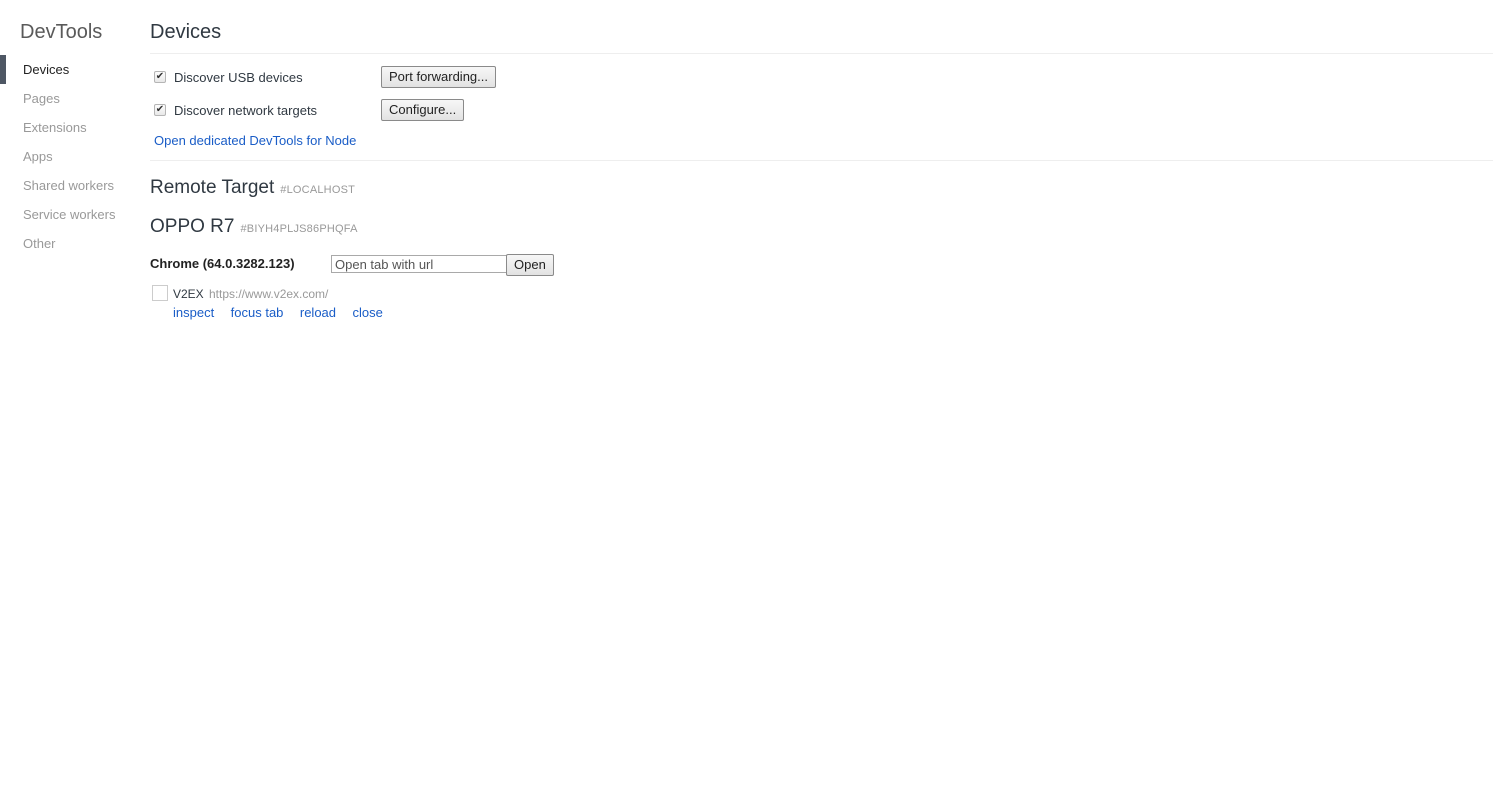  What do you see at coordinates (299, 229) in the screenshot?
I see `device-serial: #BIYH4PLJS86PHQFA` at bounding box center [299, 229].